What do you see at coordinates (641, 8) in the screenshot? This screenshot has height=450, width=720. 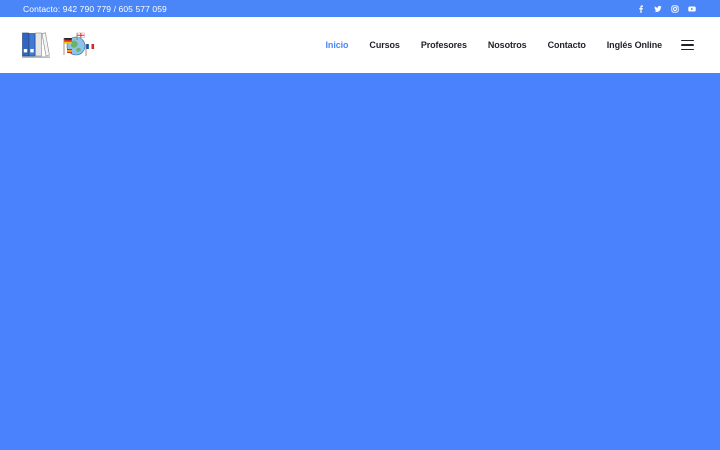 I see `facebook-icon` at bounding box center [641, 8].